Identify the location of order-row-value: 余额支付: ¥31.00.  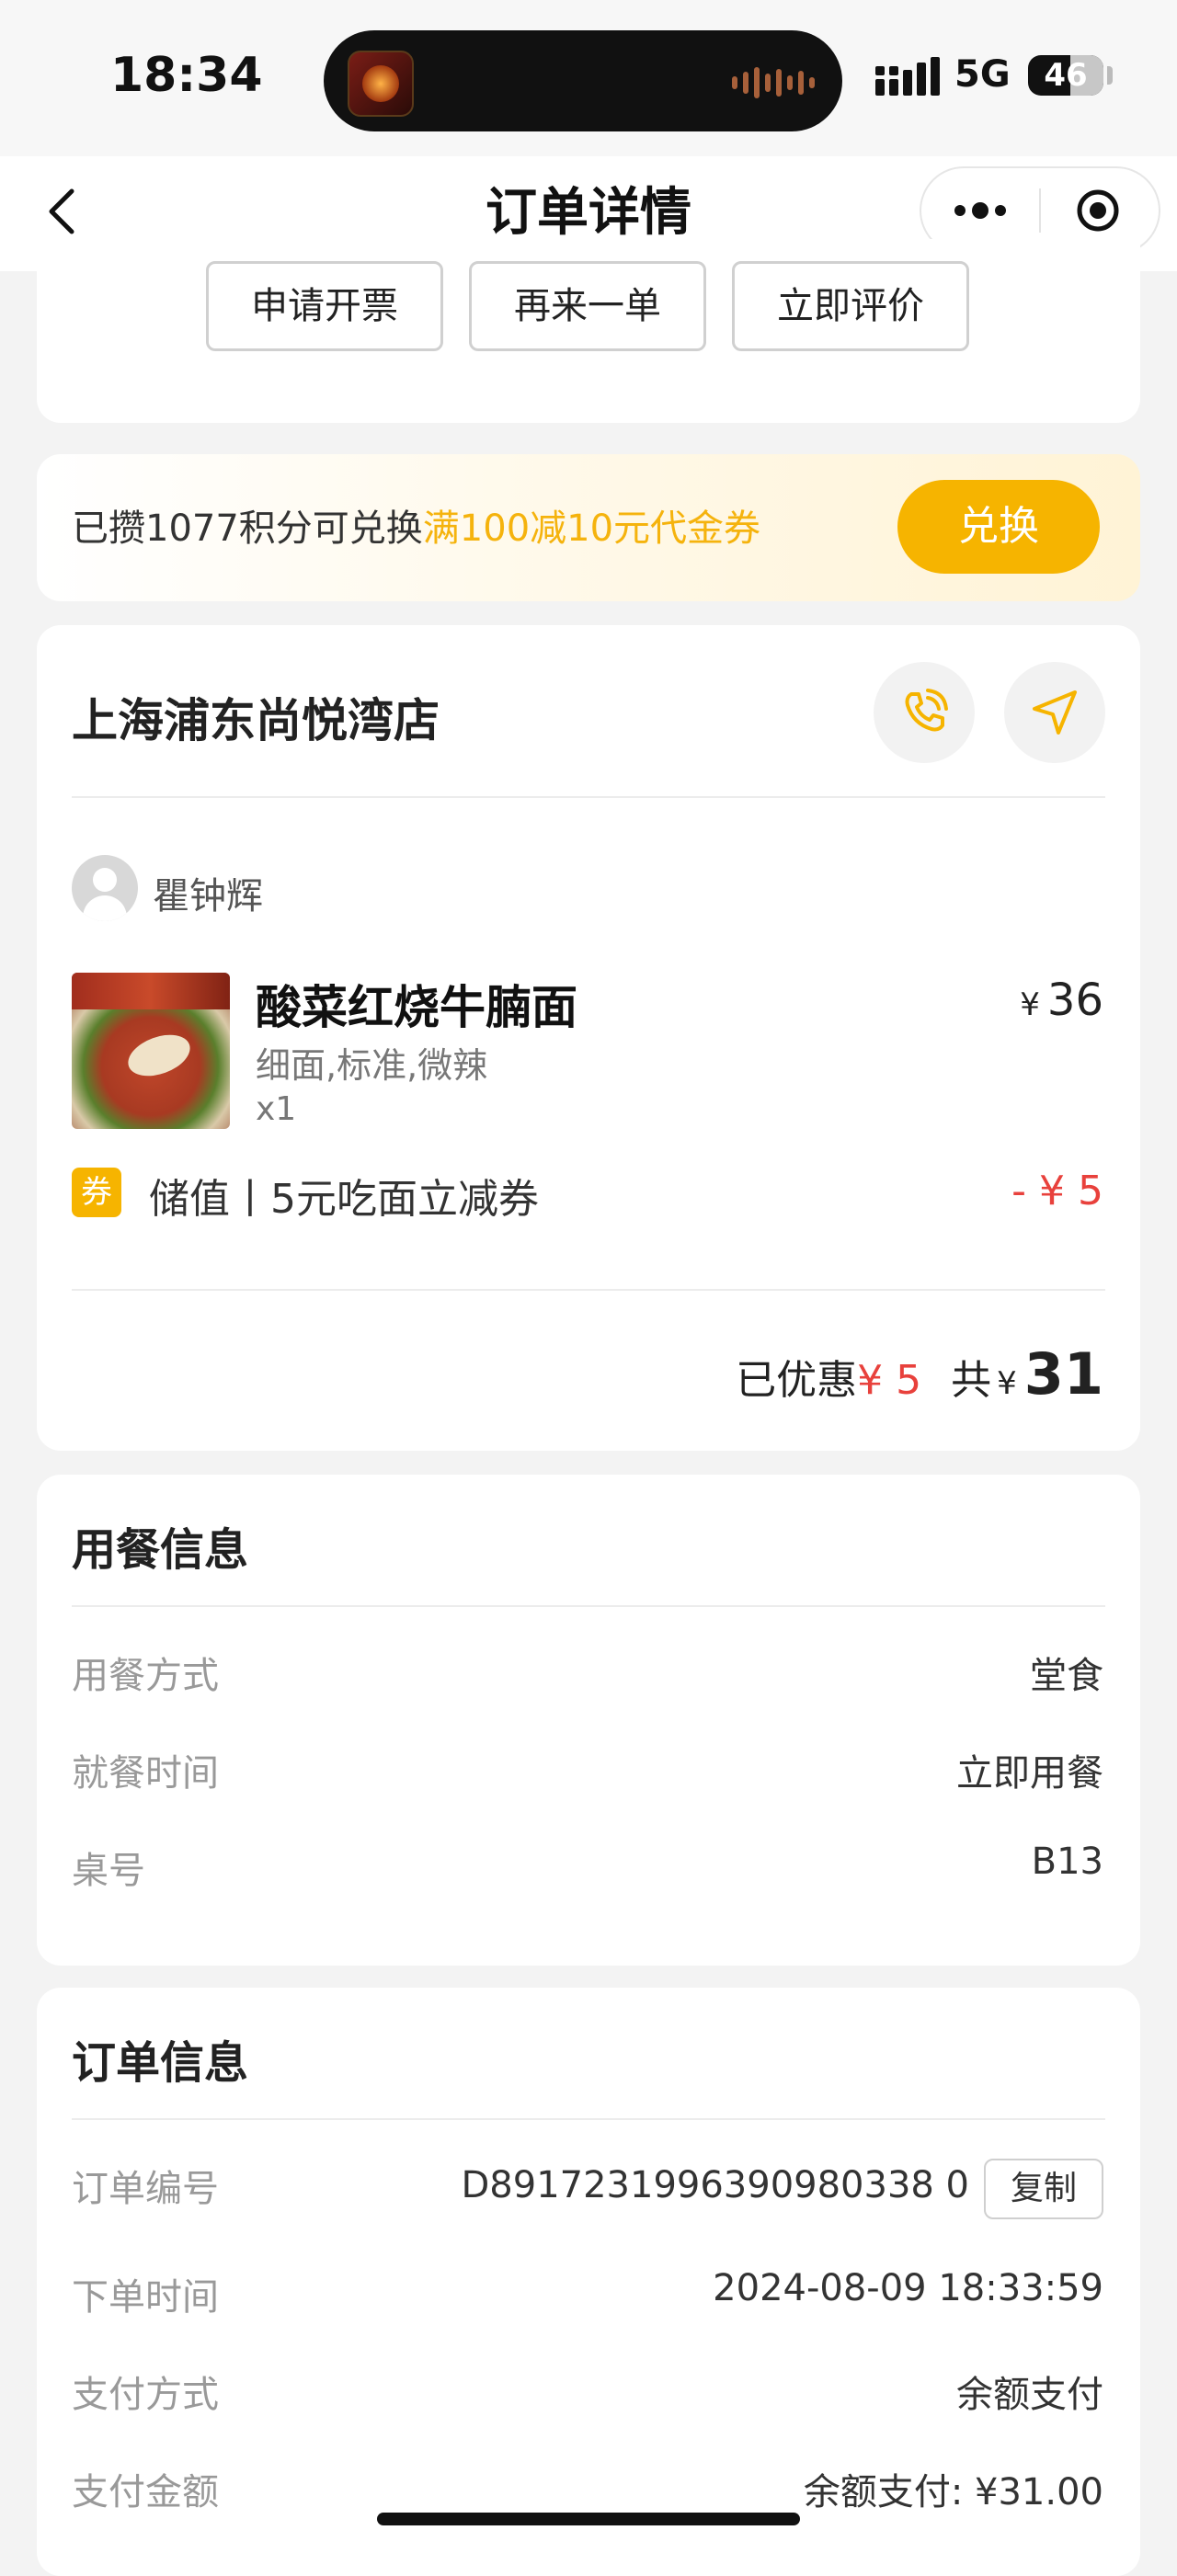
(953, 2492).